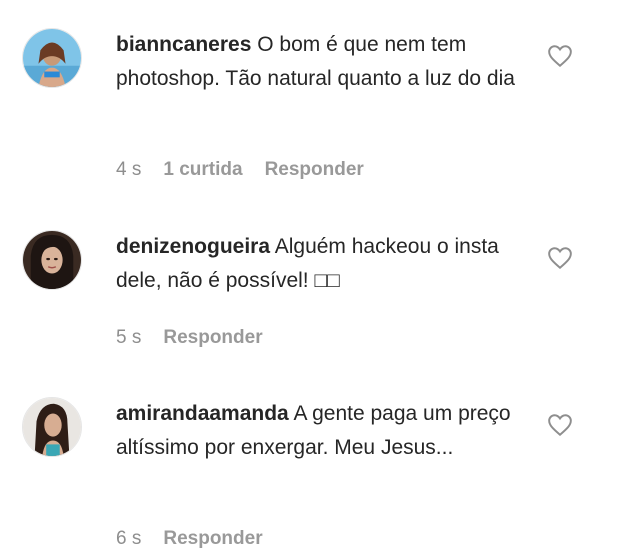 Image resolution: width=620 pixels, height=558 pixels. I want to click on comment-meta: 5 s Responder, so click(189, 338).